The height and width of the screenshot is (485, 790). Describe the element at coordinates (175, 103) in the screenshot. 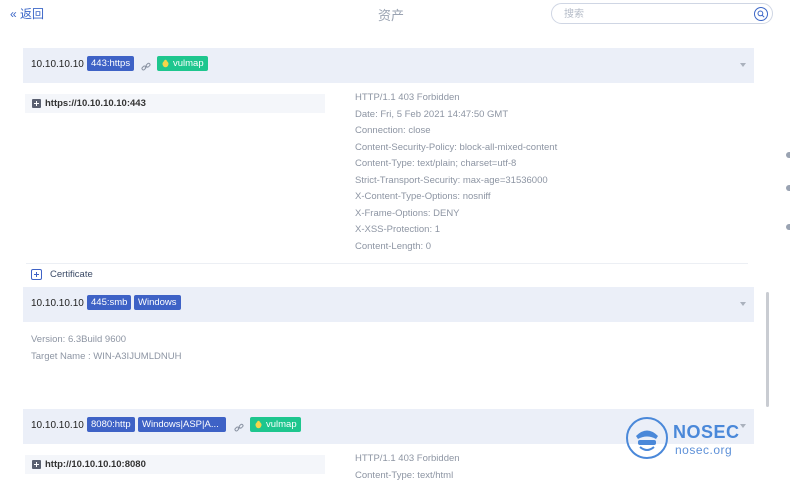

I see `service-url-row: https://10.10.10.10:443` at that location.